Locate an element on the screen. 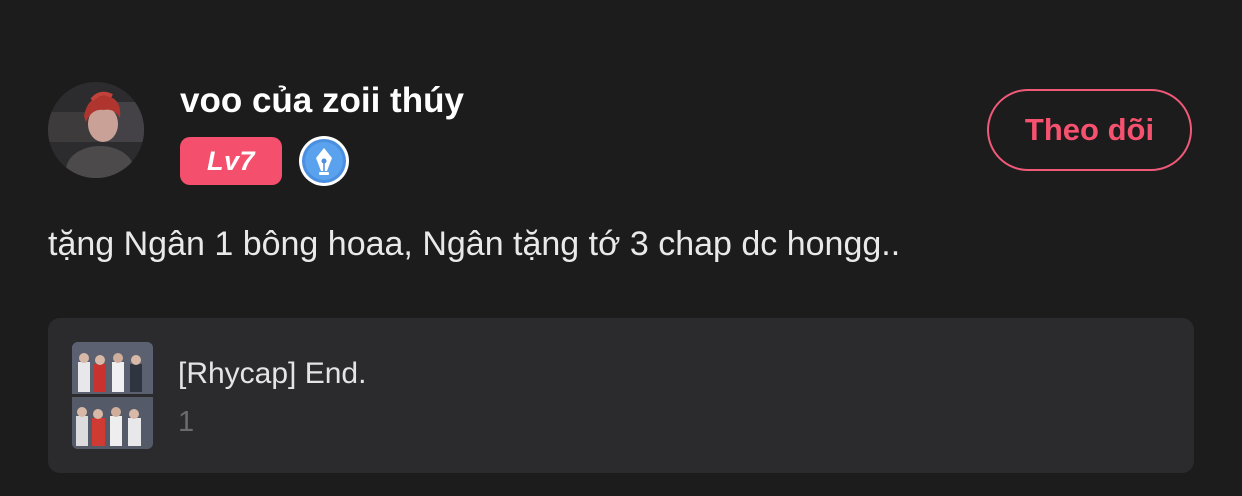  avatar is located at coordinates (96, 130).